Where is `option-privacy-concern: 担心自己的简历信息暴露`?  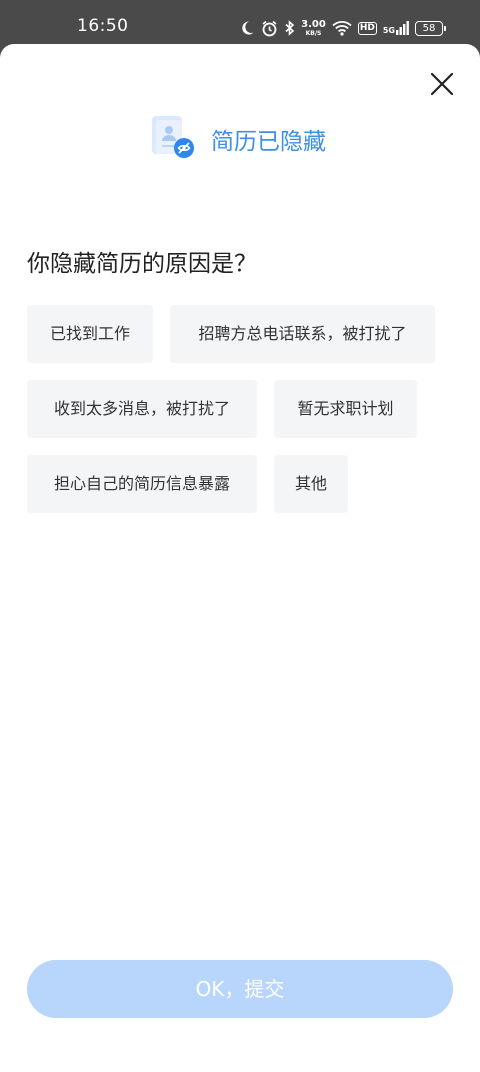 option-privacy-concern: 担心自己的简历信息暴露 is located at coordinates (142, 484).